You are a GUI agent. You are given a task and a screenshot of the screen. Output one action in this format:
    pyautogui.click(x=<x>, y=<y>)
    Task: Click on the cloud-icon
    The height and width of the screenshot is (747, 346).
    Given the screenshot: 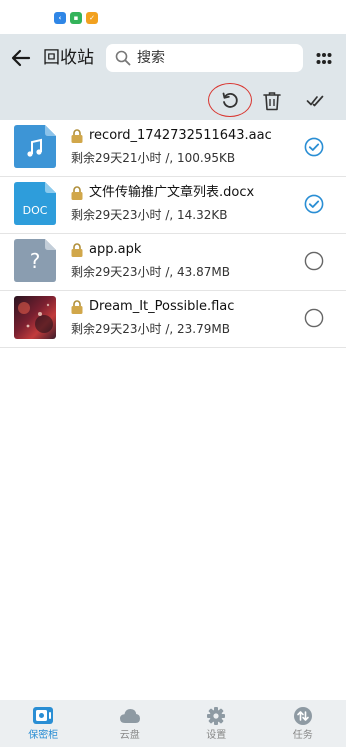 What is the action you would take?
    pyautogui.click(x=129, y=716)
    